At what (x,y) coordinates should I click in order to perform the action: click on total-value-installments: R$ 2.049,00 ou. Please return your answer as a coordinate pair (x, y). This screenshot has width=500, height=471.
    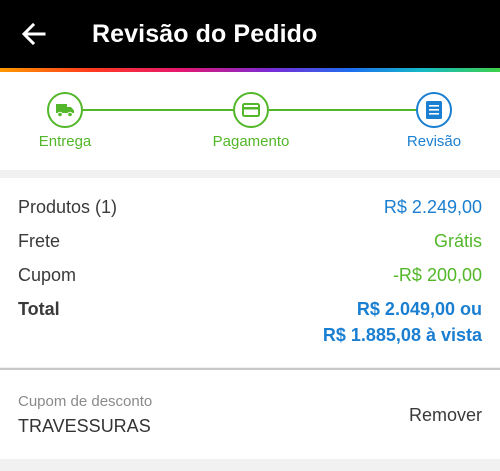
    Looking at the image, I should click on (419, 309).